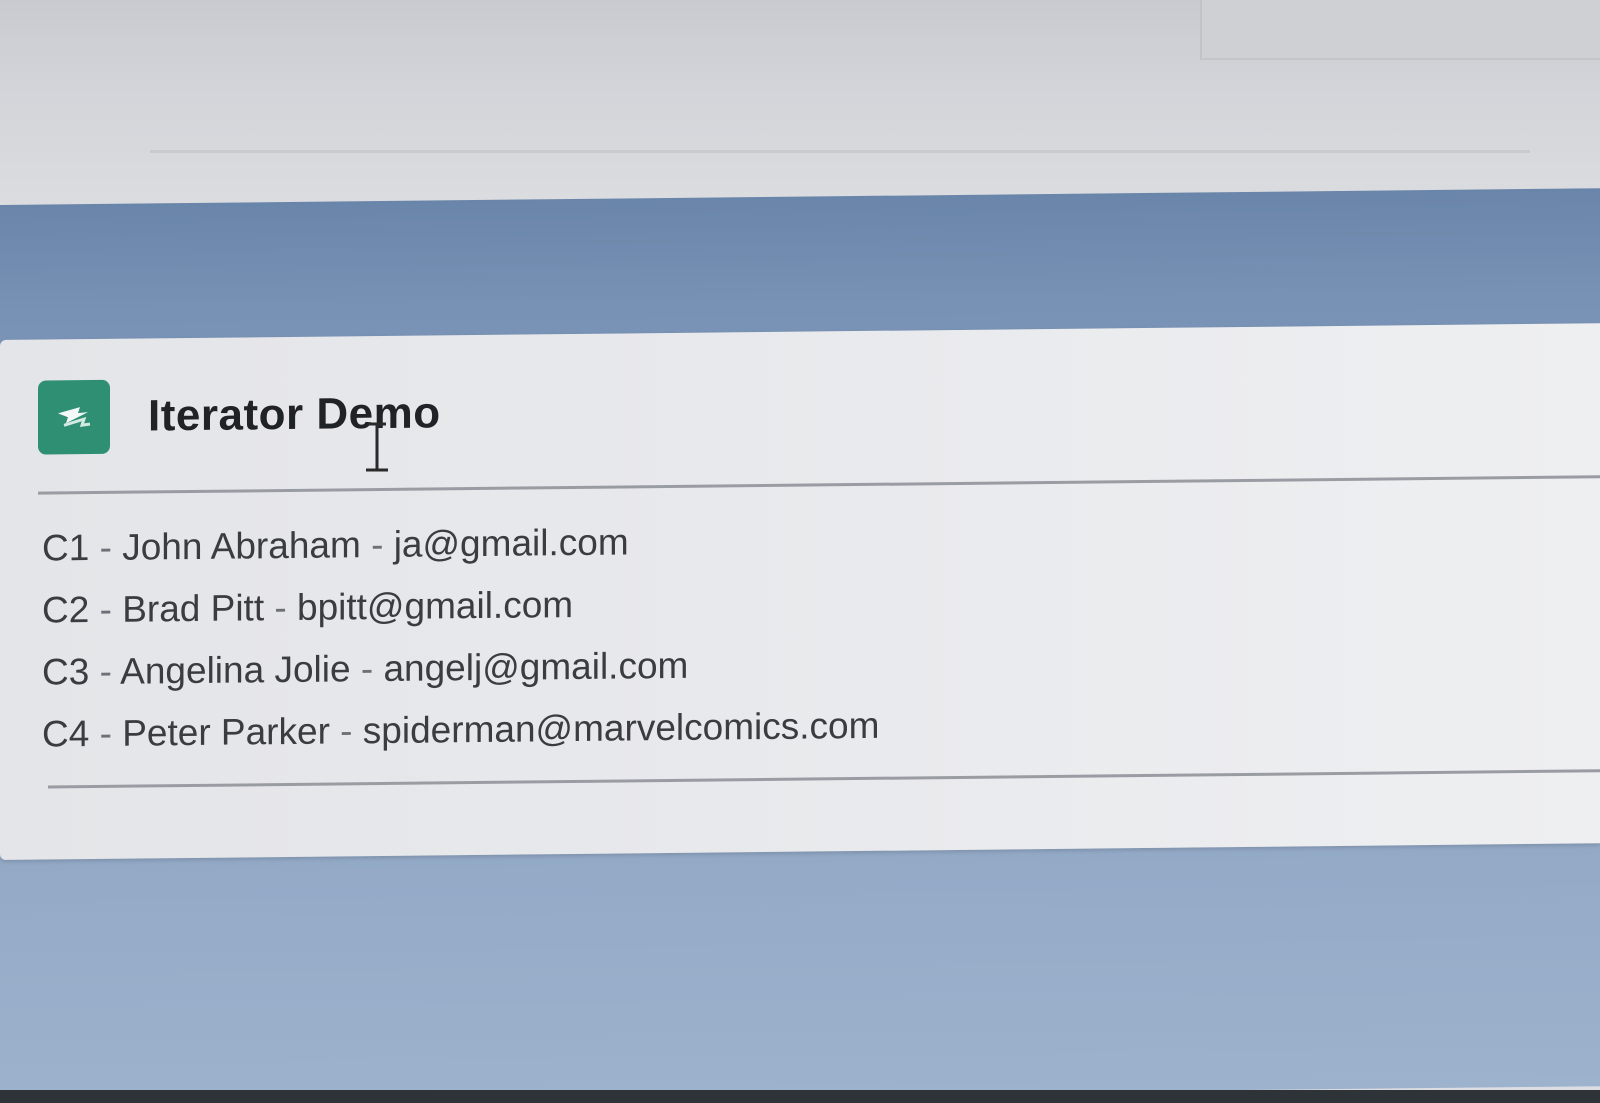 The width and height of the screenshot is (1600, 1103). I want to click on card-divider-top, so click(819, 485).